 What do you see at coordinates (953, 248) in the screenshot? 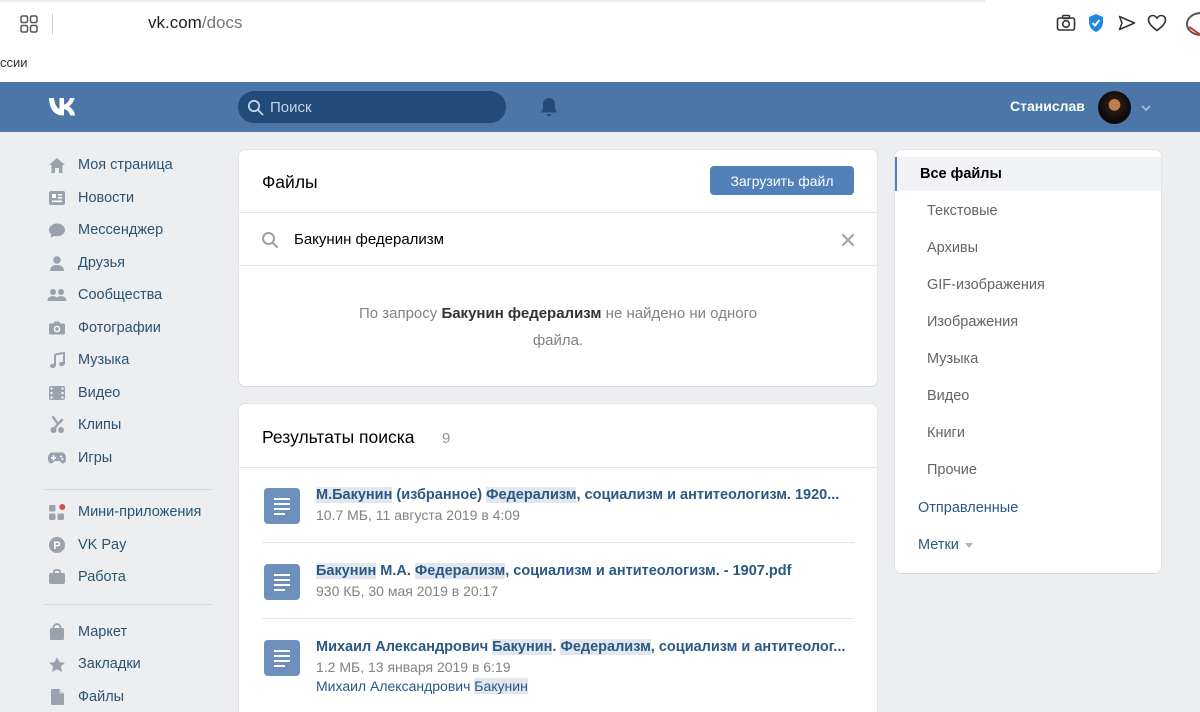
I see `filter-label: Архивы` at bounding box center [953, 248].